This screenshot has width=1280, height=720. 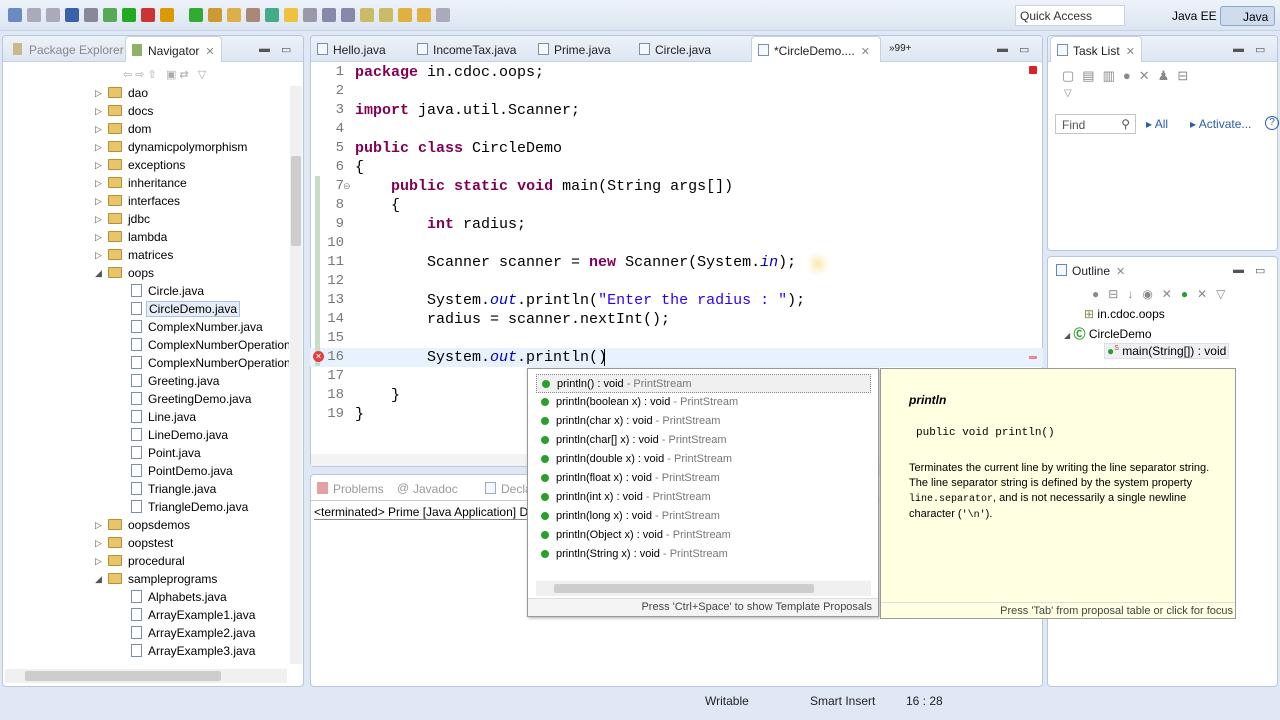 What do you see at coordinates (1092, 75) in the screenshot?
I see `categorize-icon: ▤` at bounding box center [1092, 75].